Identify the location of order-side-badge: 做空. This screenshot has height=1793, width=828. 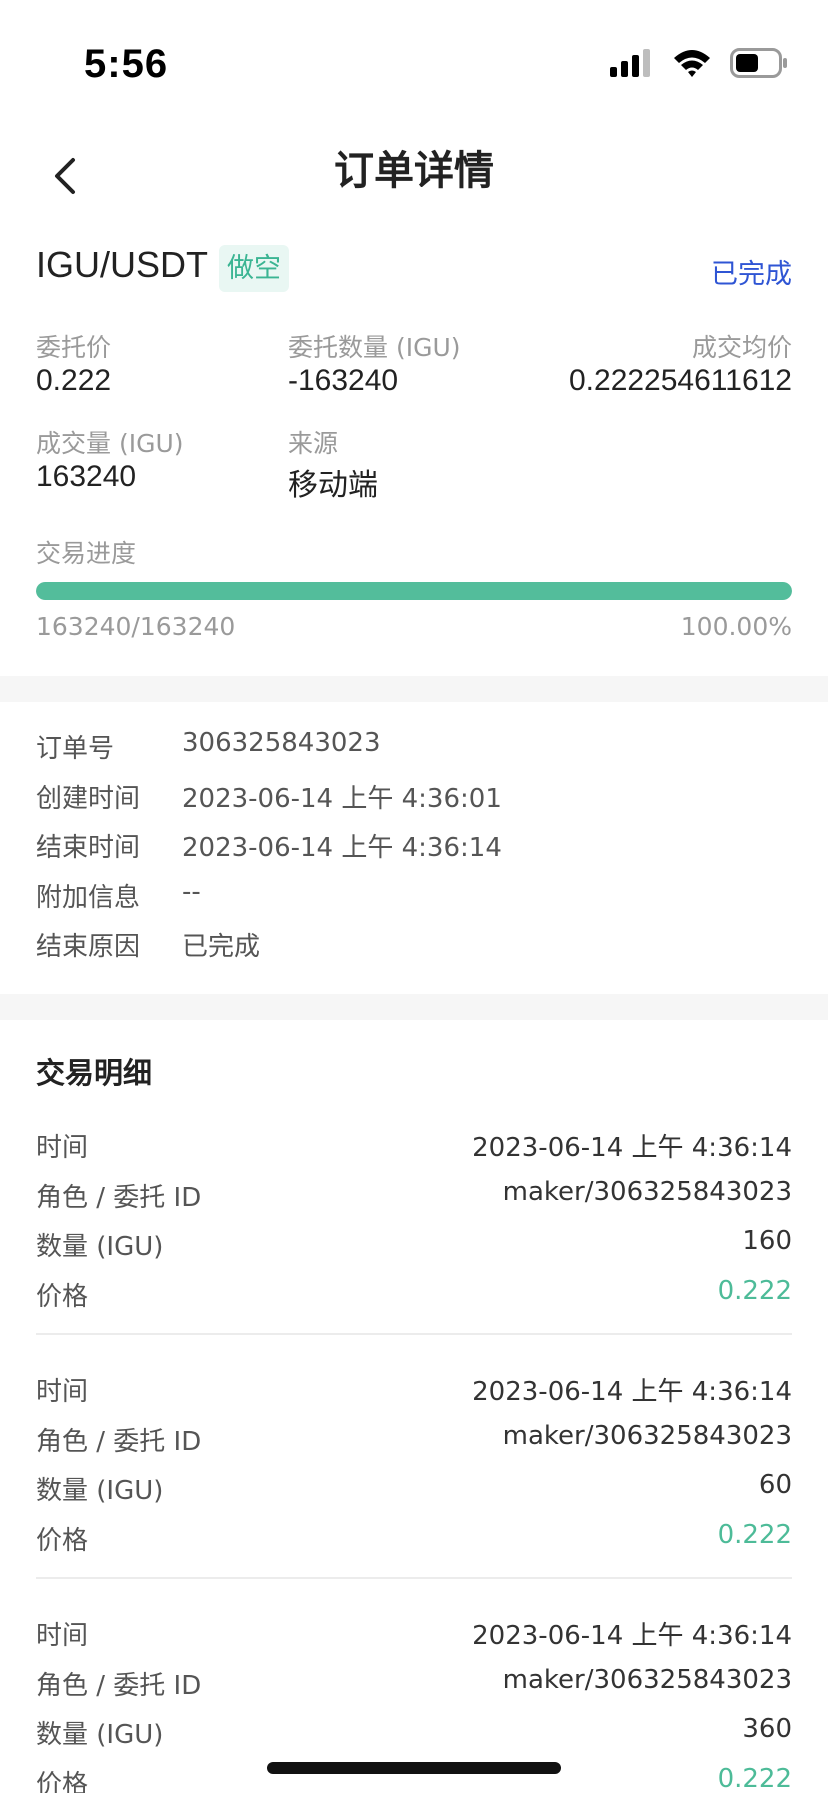
(254, 268).